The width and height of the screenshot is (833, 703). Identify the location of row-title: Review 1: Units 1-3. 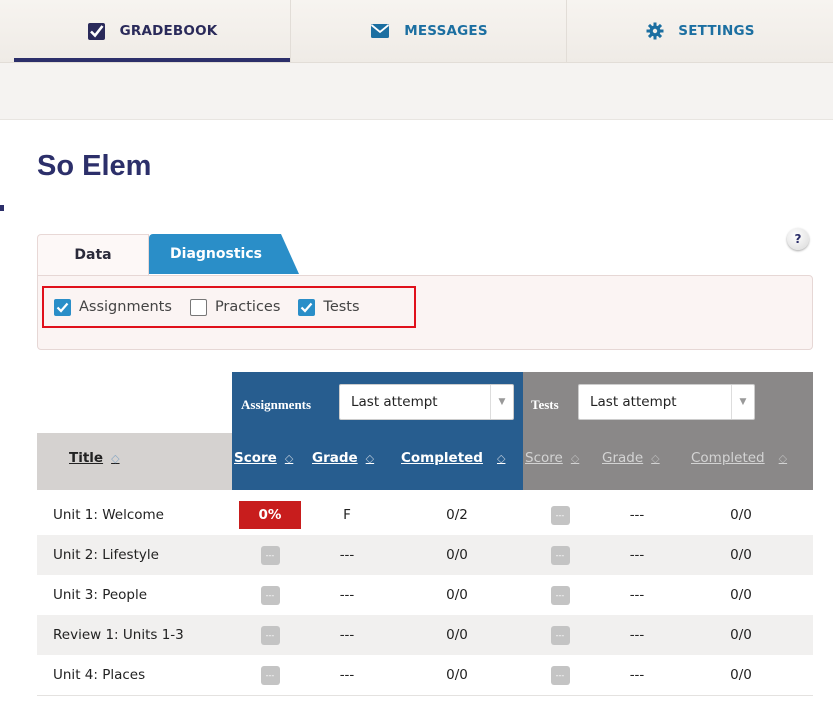
(118, 635).